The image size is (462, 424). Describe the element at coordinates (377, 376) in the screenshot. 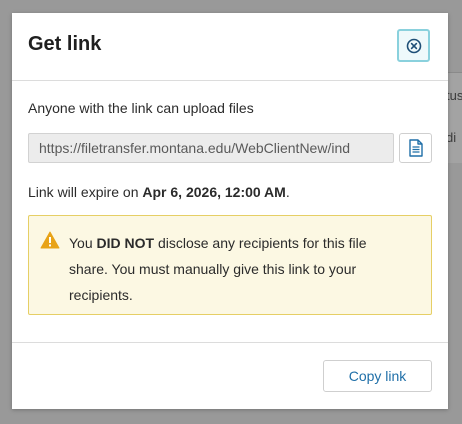

I see `copy-link-button: Copy link` at that location.